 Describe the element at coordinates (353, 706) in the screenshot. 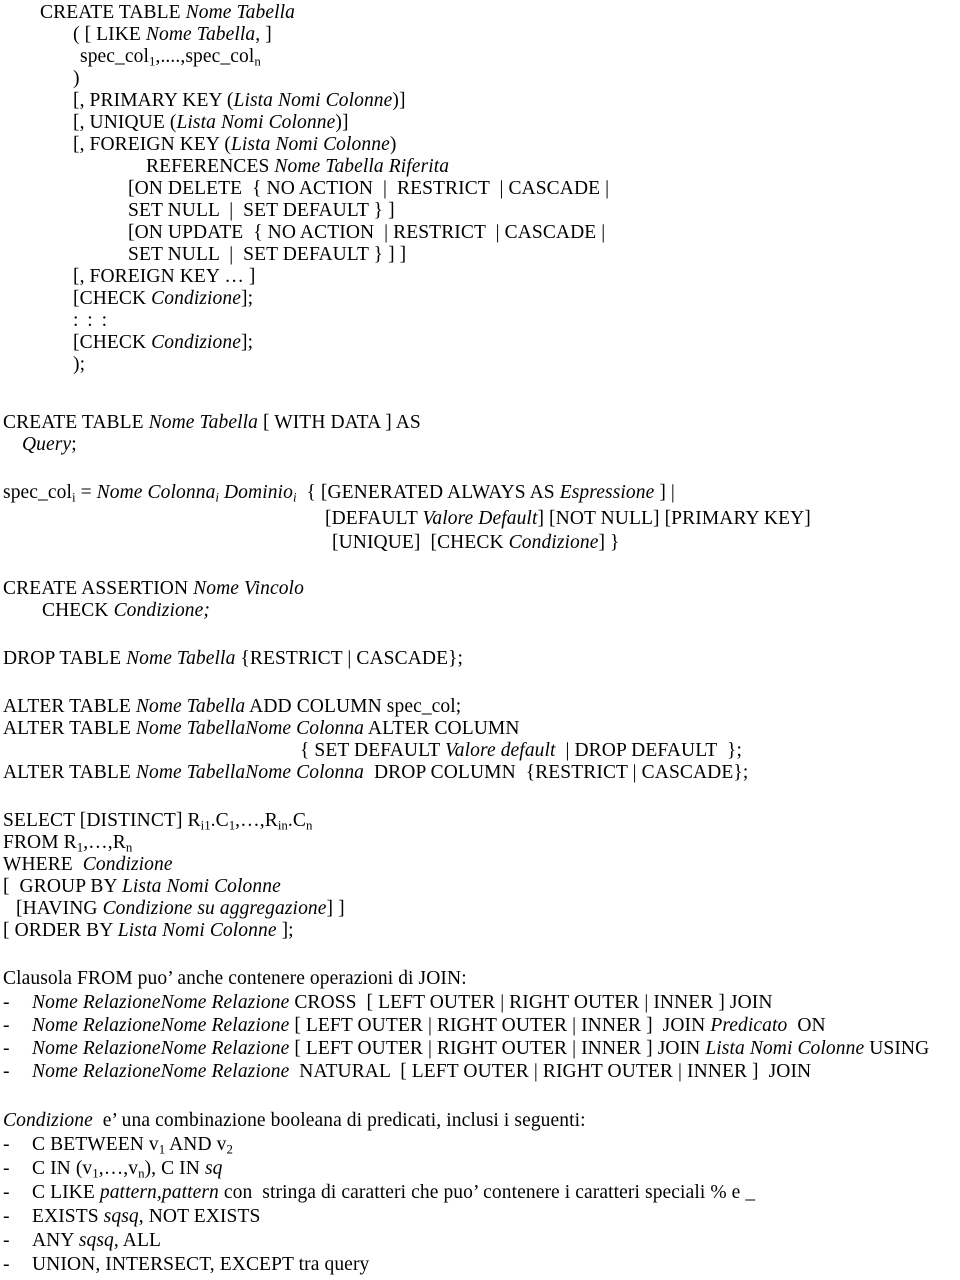

I see `syntax-keyword: ADD COLUMN spec_col;` at that location.